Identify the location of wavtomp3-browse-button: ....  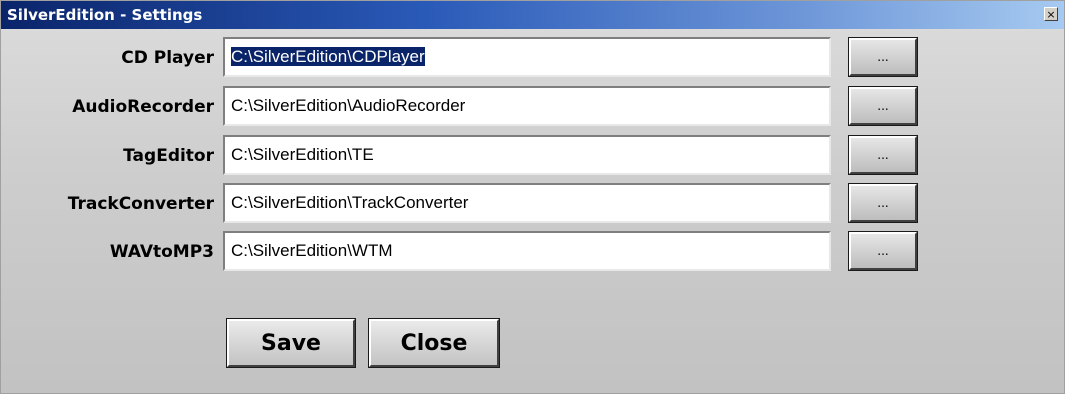
(883, 251).